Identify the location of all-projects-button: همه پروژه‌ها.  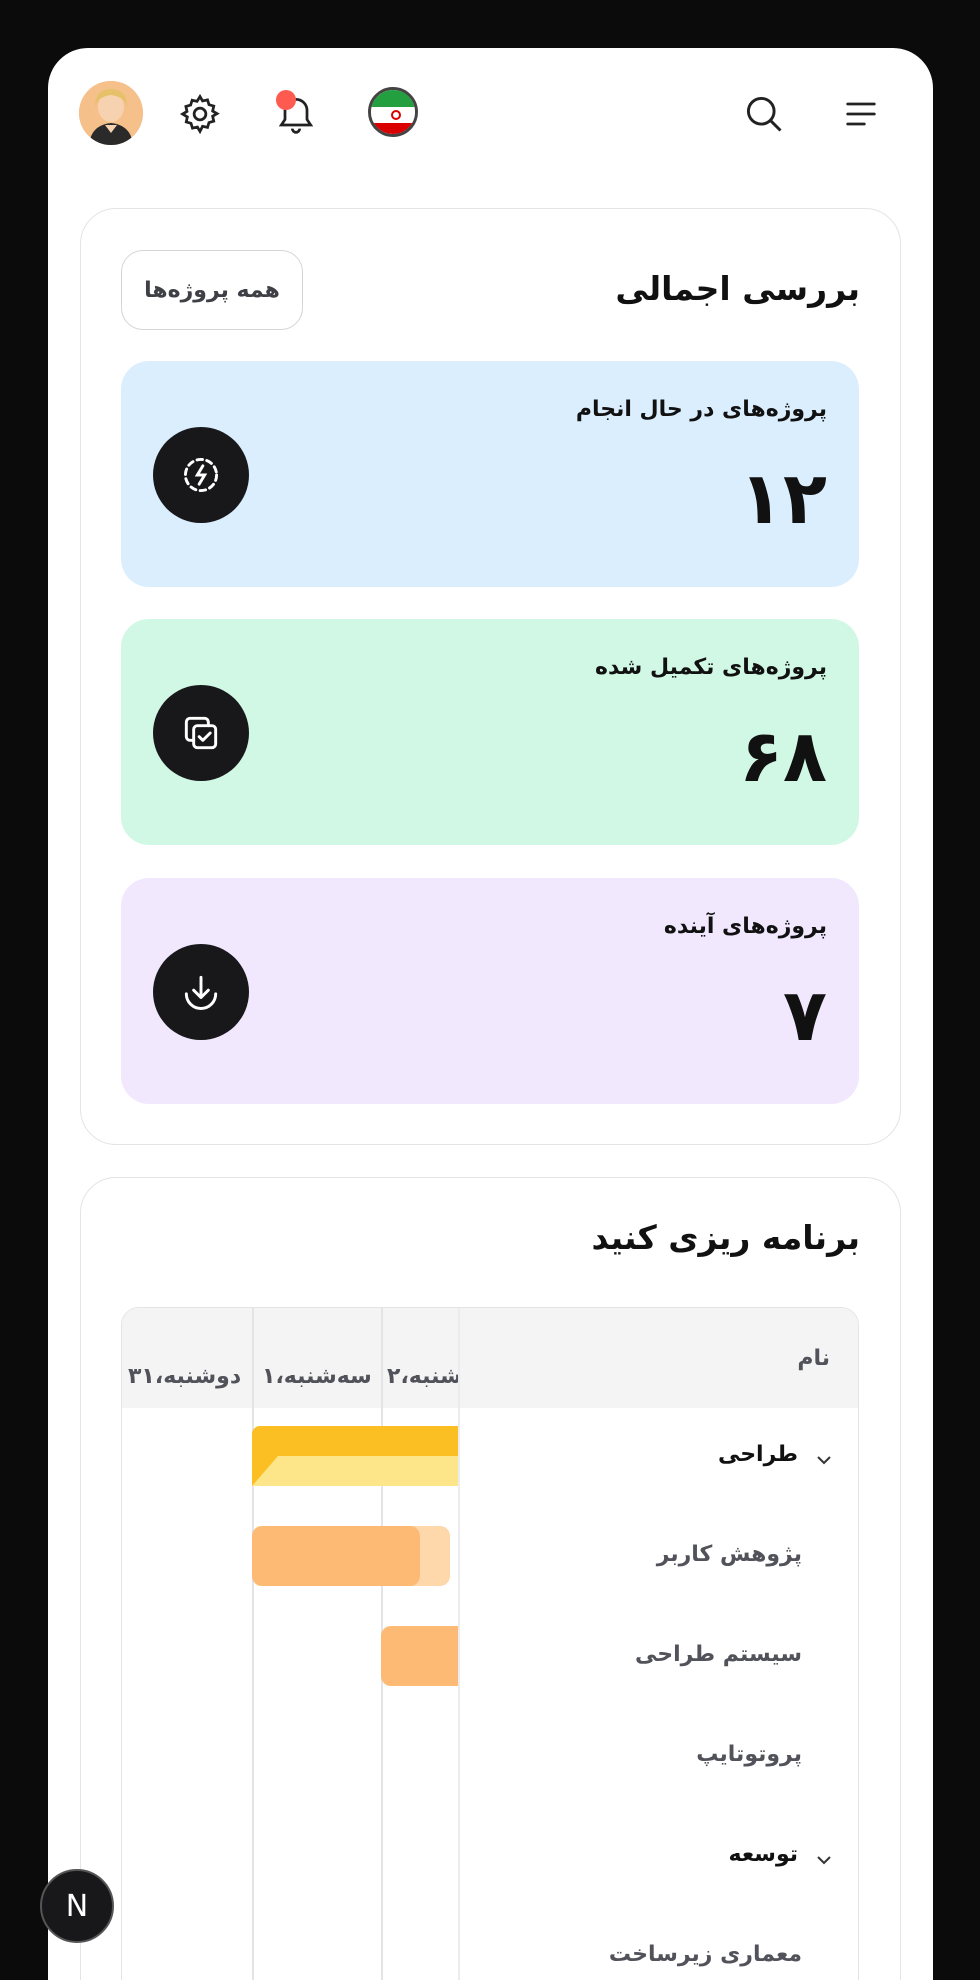
(212, 290).